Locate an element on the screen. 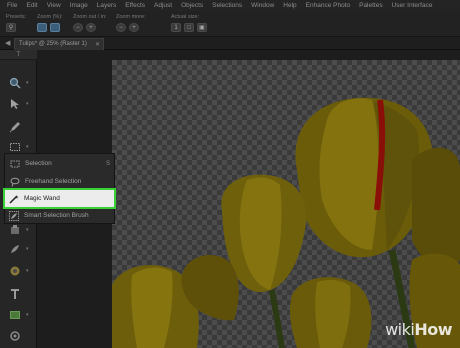 This screenshot has width=460, height=348. zoom-icon is located at coordinates (15, 83).